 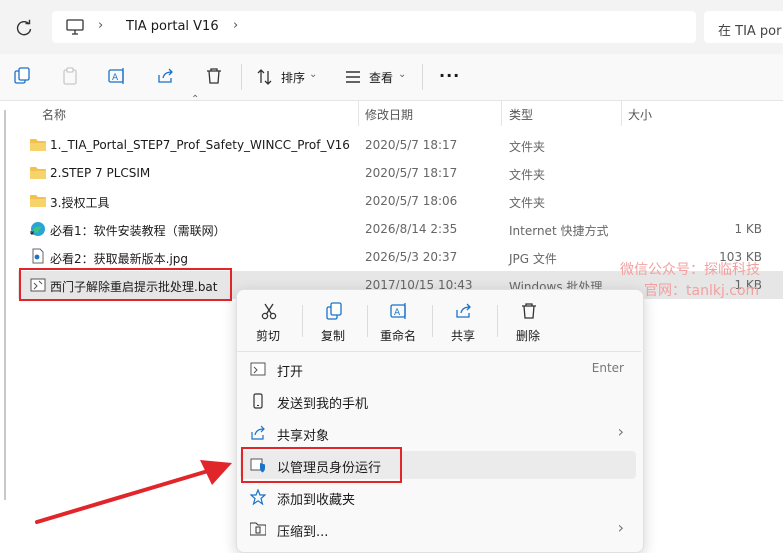 I want to click on menu-item-share-with: 共享对象 ›, so click(x=438, y=433).